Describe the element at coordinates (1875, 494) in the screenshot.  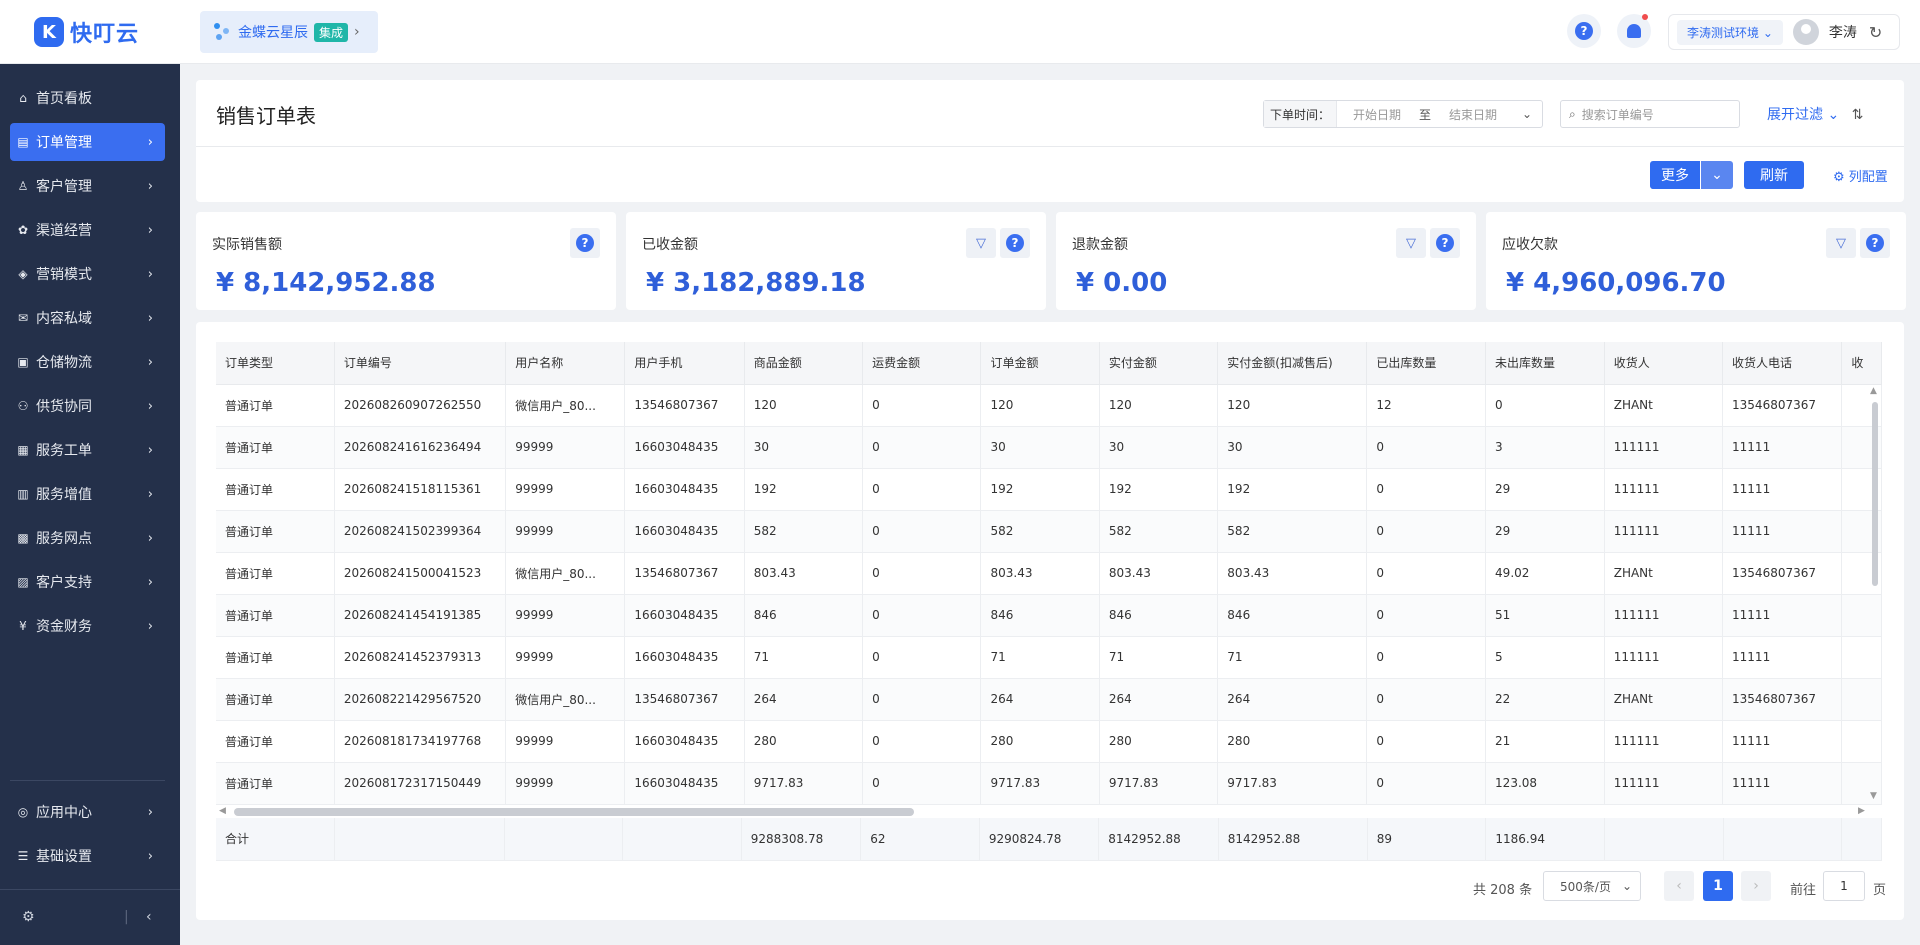
I see `vertical-scrollbar` at that location.